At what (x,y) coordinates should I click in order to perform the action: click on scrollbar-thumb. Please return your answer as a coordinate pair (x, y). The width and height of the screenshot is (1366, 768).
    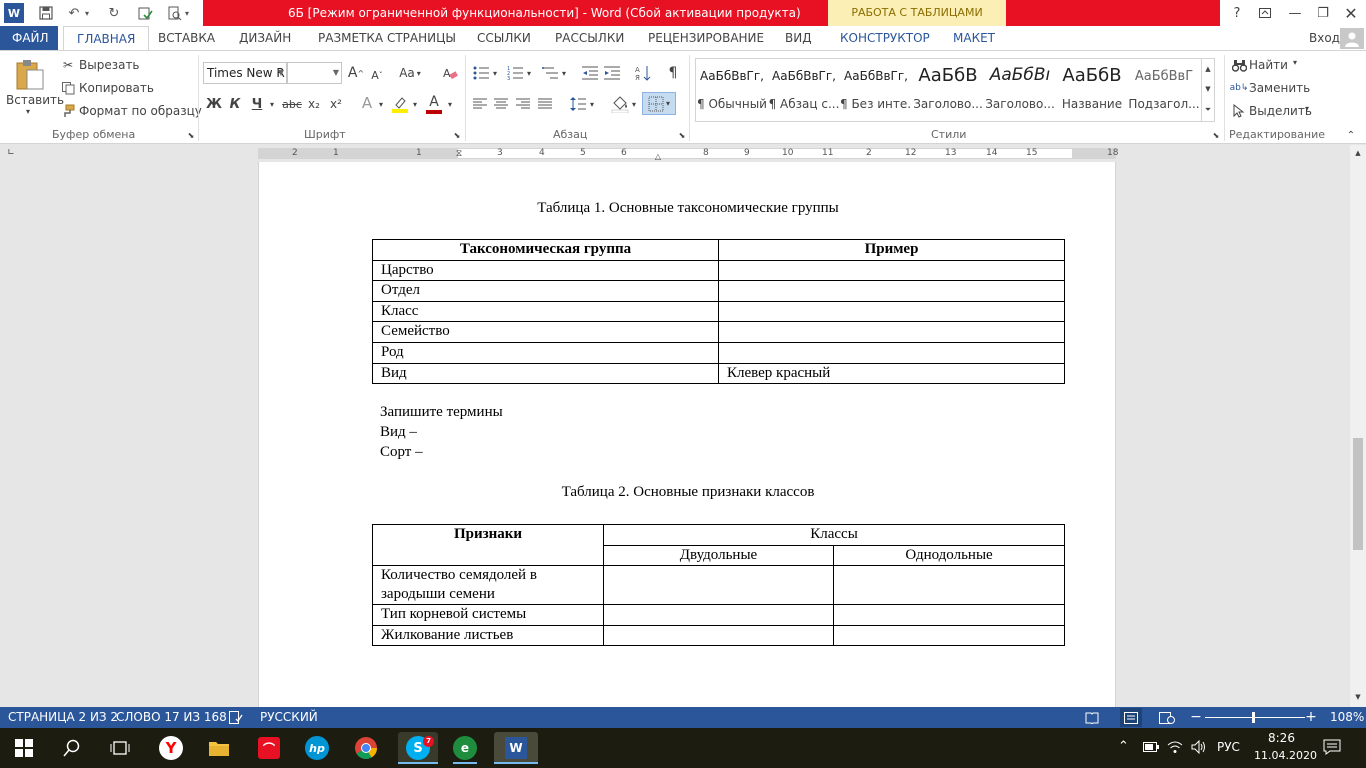
    Looking at the image, I should click on (1358, 494).